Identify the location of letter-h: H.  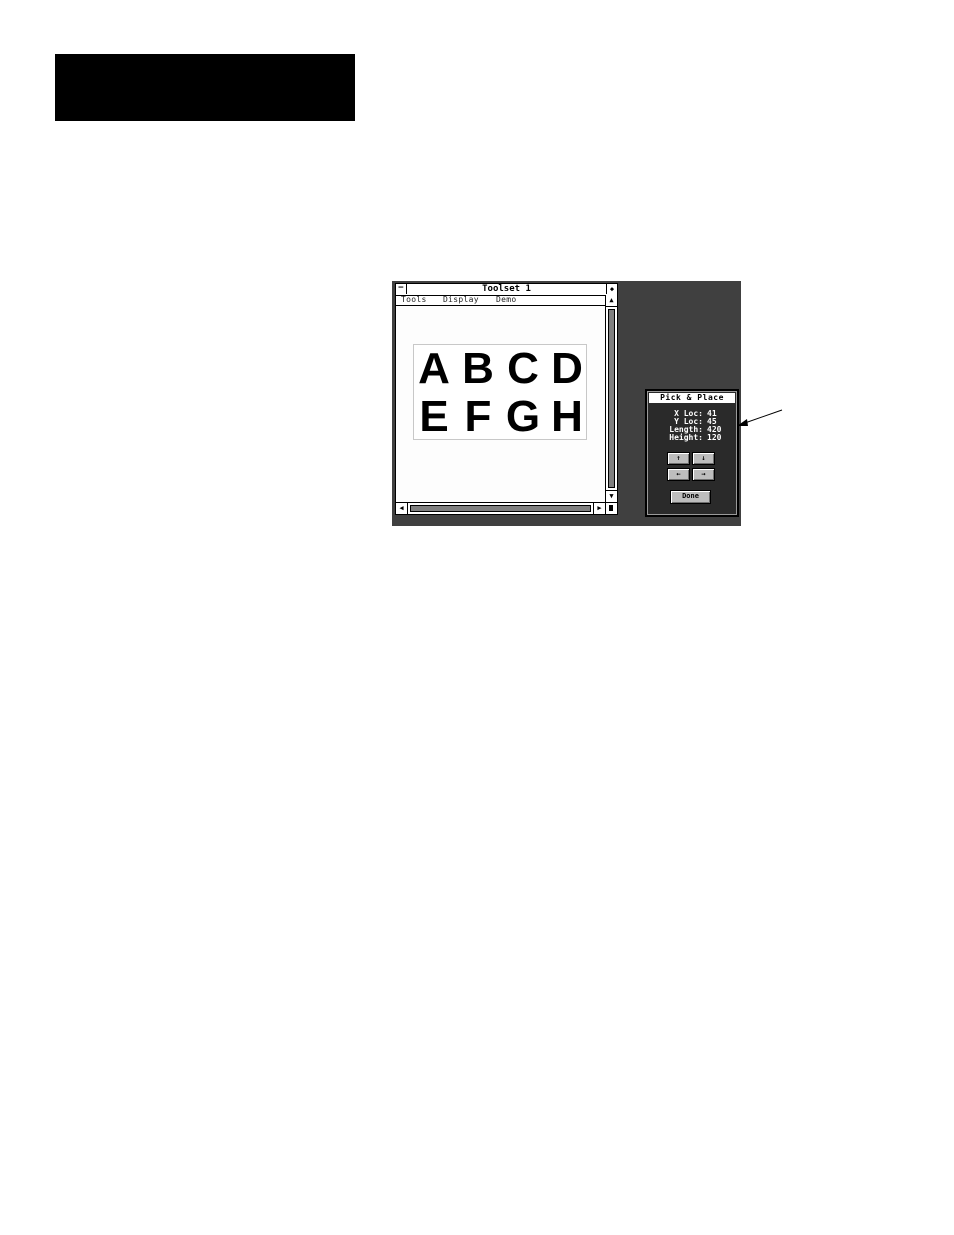
(567, 416).